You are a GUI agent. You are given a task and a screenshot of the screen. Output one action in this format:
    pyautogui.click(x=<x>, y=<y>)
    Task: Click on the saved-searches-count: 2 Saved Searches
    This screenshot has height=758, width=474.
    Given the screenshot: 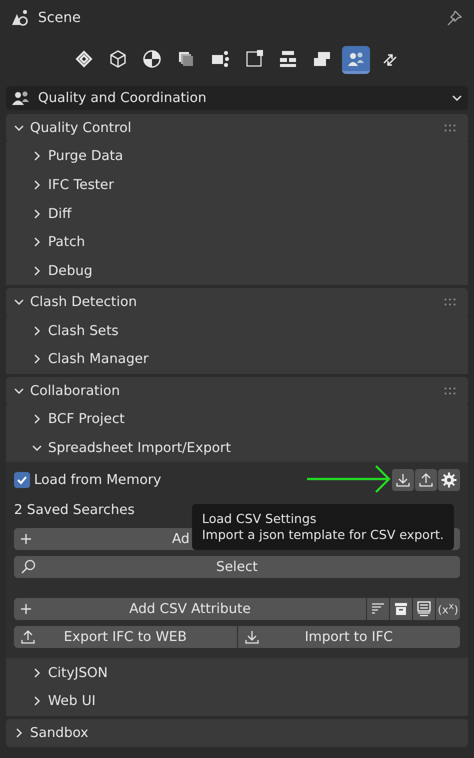 What is the action you would take?
    pyautogui.click(x=74, y=510)
    